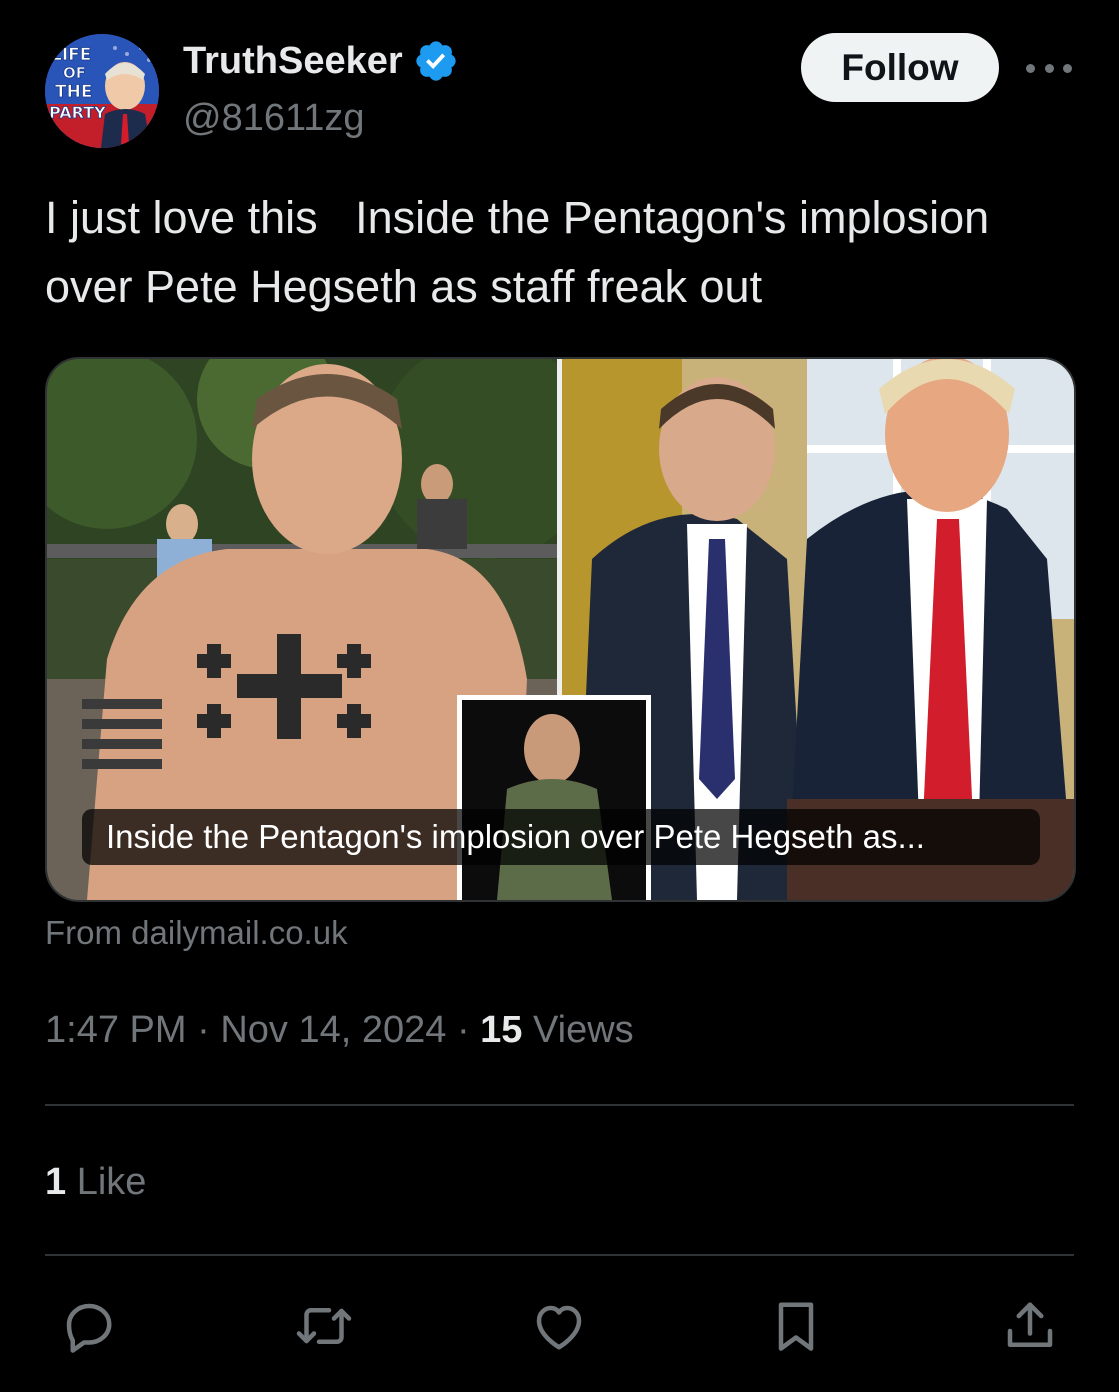 The width and height of the screenshot is (1119, 1392). I want to click on more-horizontal-icon, so click(1049, 68).